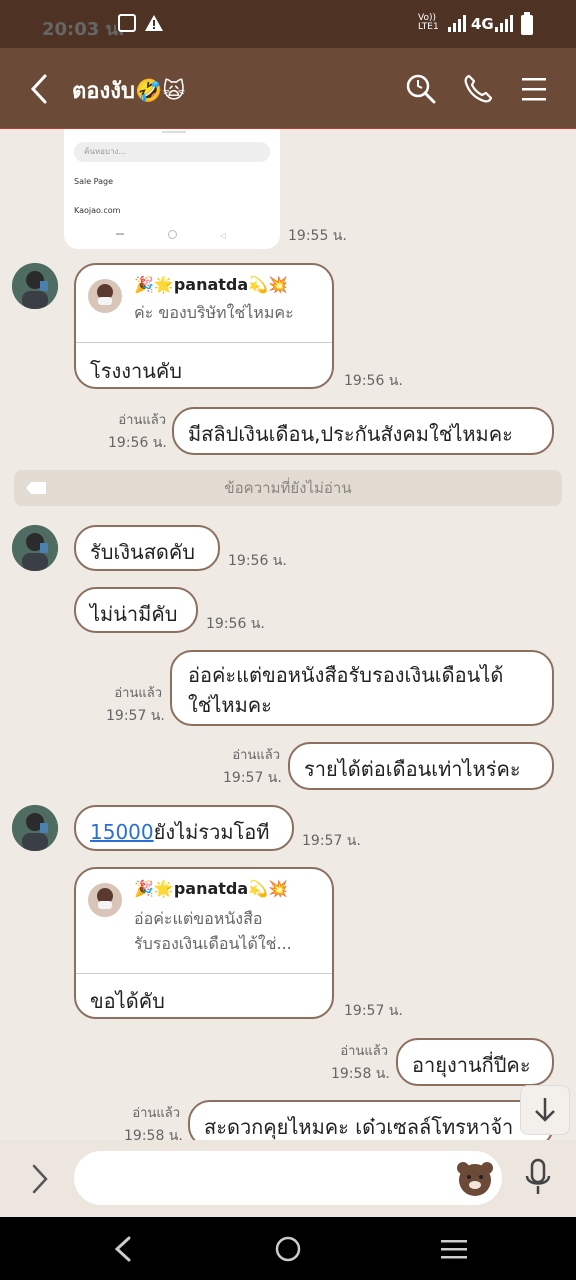  What do you see at coordinates (154, 23) in the screenshot?
I see `warning-icon` at bounding box center [154, 23].